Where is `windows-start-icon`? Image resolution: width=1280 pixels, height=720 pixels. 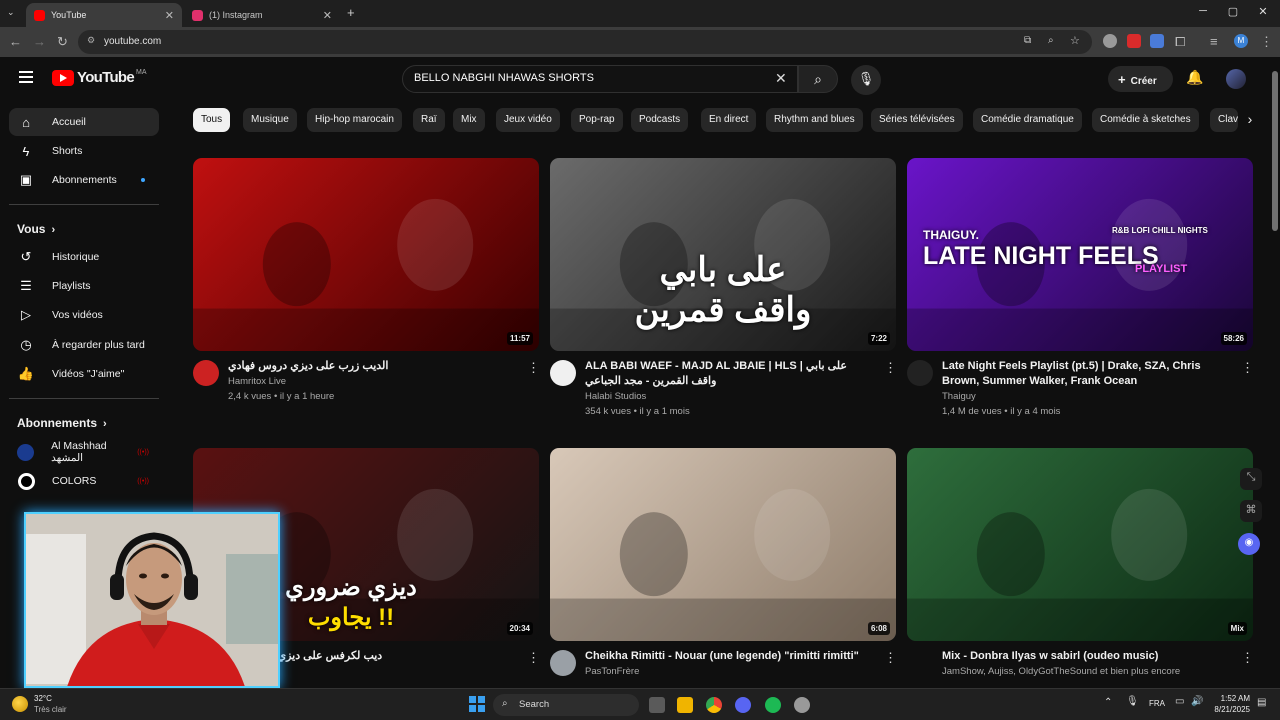
windows-start-icon is located at coordinates (477, 704).